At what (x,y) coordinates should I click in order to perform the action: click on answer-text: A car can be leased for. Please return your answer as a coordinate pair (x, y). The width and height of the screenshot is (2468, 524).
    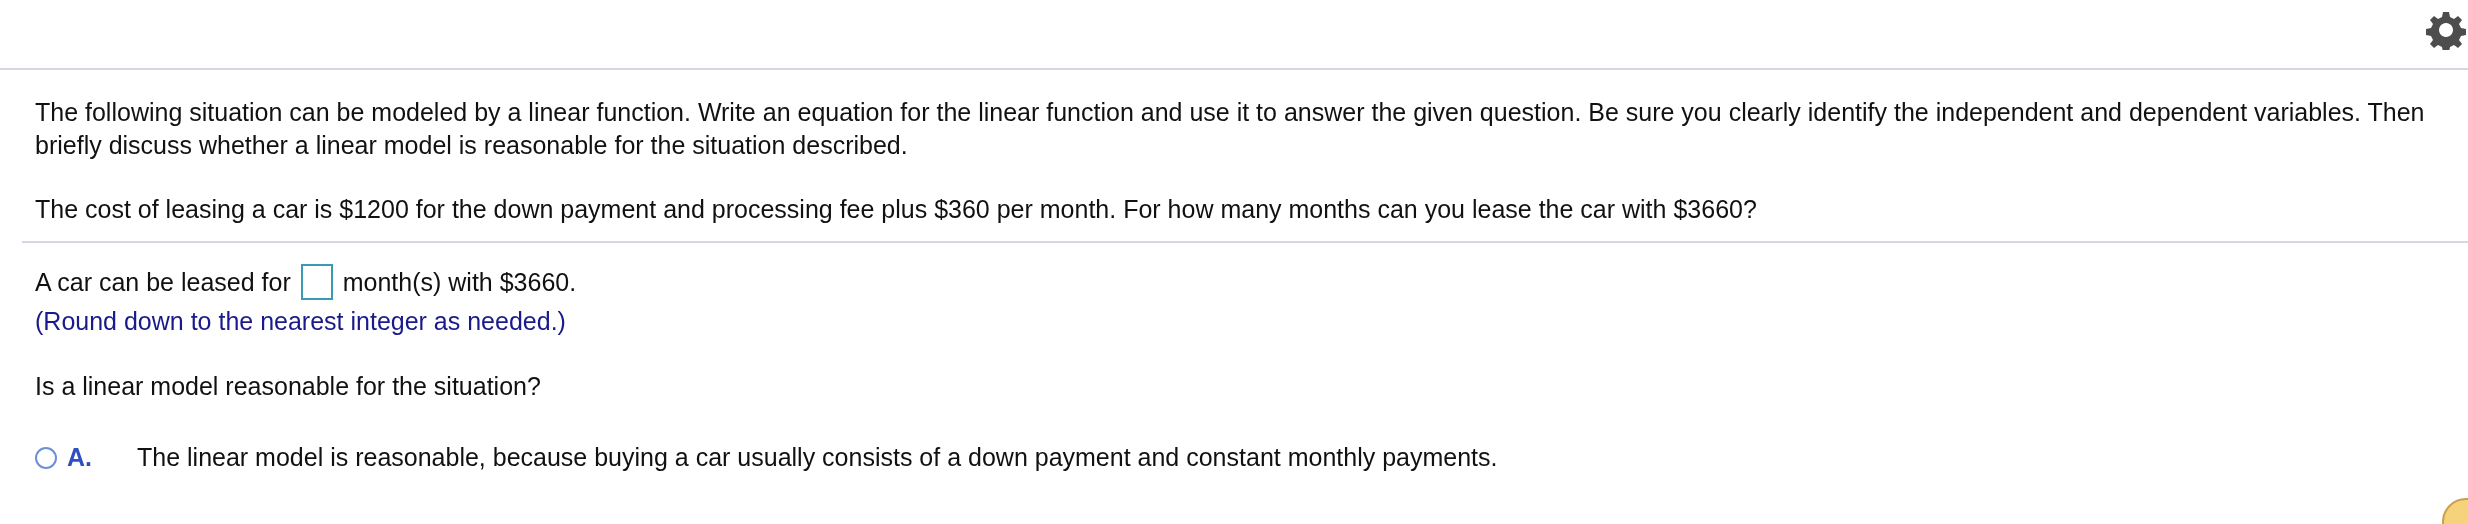
    Looking at the image, I should click on (163, 282).